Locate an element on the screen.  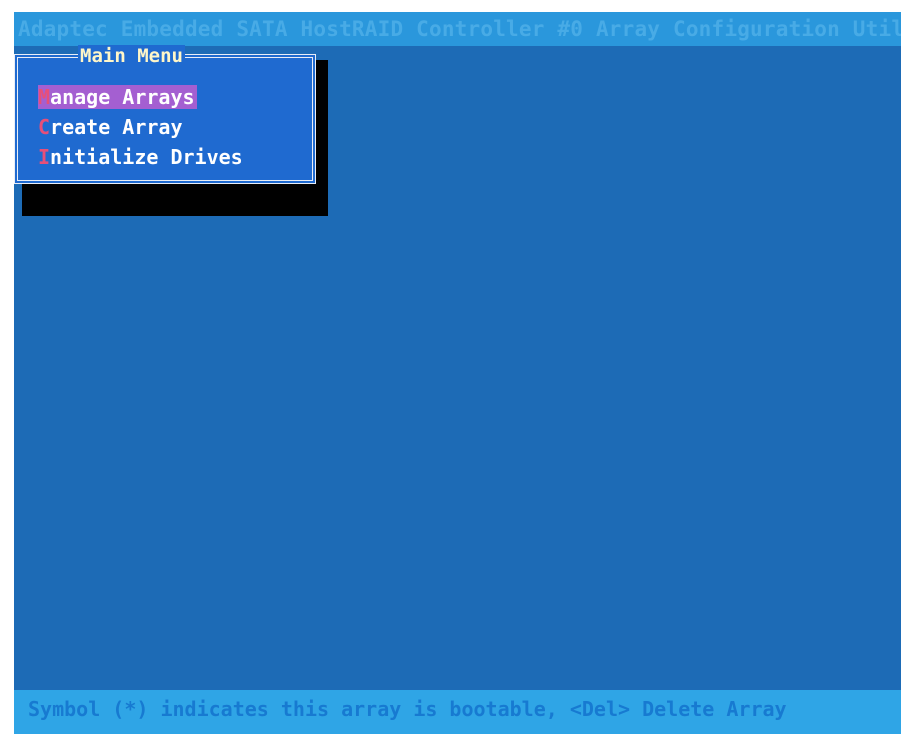
menu-item-manage-arrays: Manage Arrays is located at coordinates (140, 97).